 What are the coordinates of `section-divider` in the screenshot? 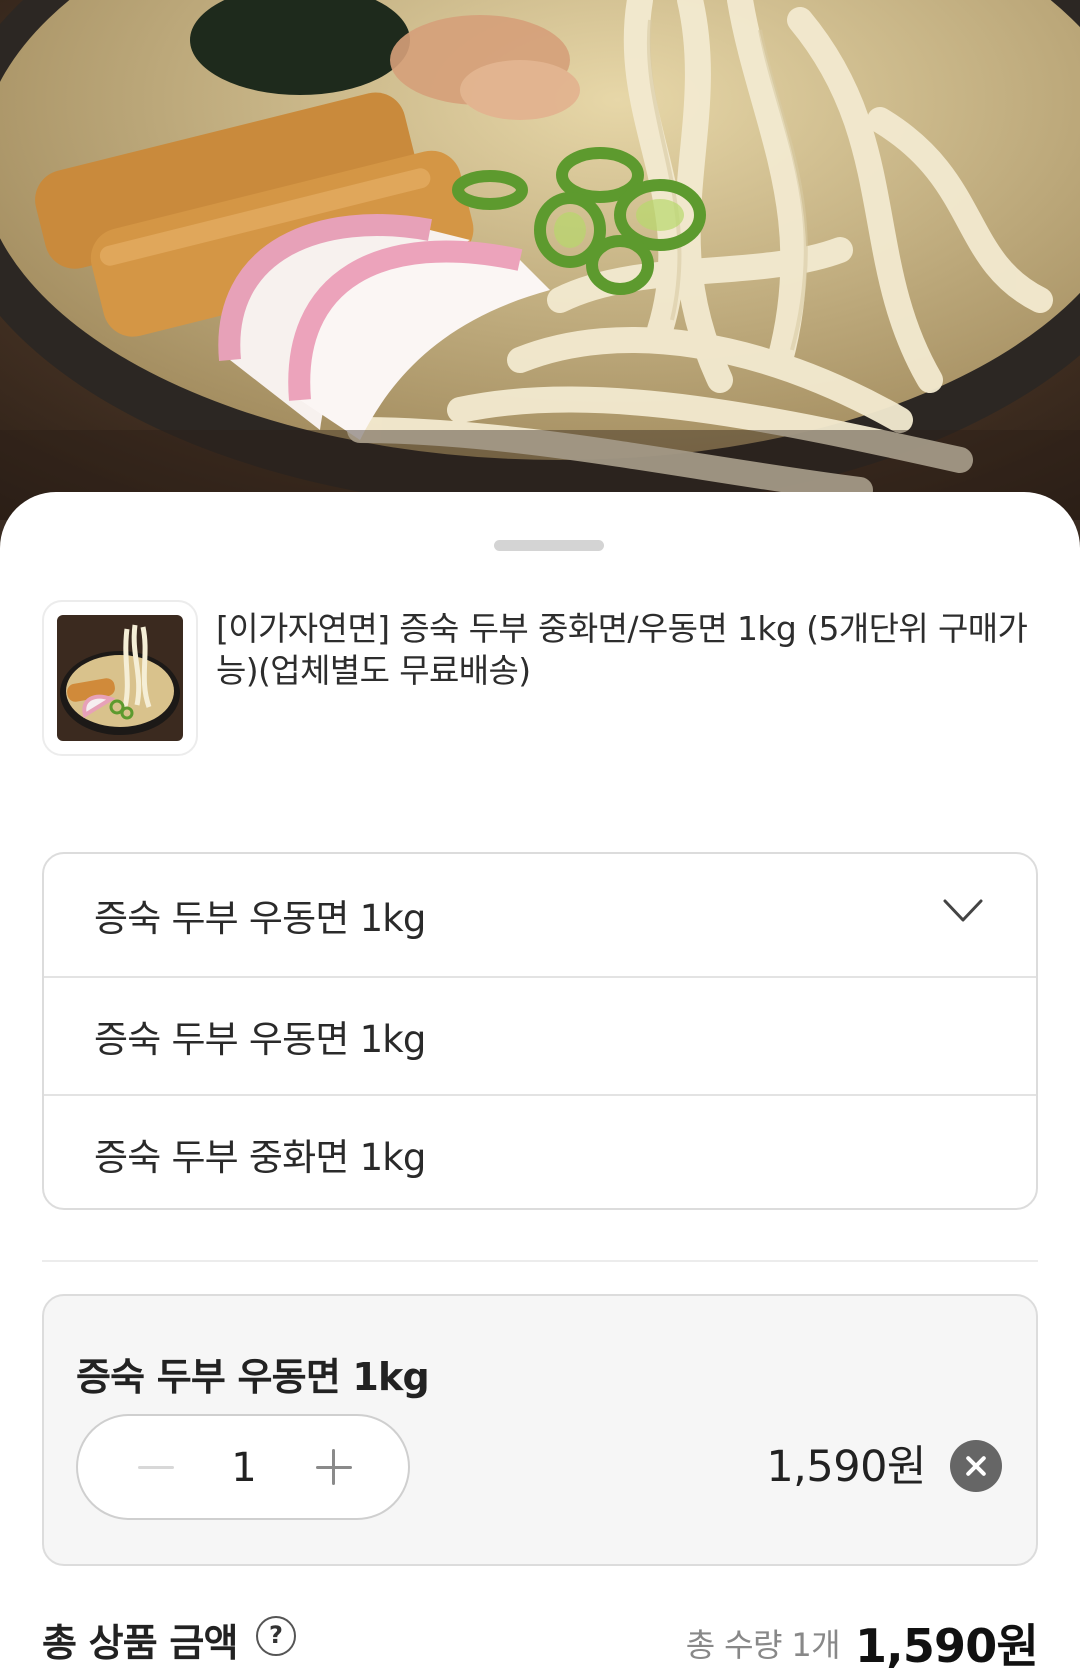 It's located at (540, 1261).